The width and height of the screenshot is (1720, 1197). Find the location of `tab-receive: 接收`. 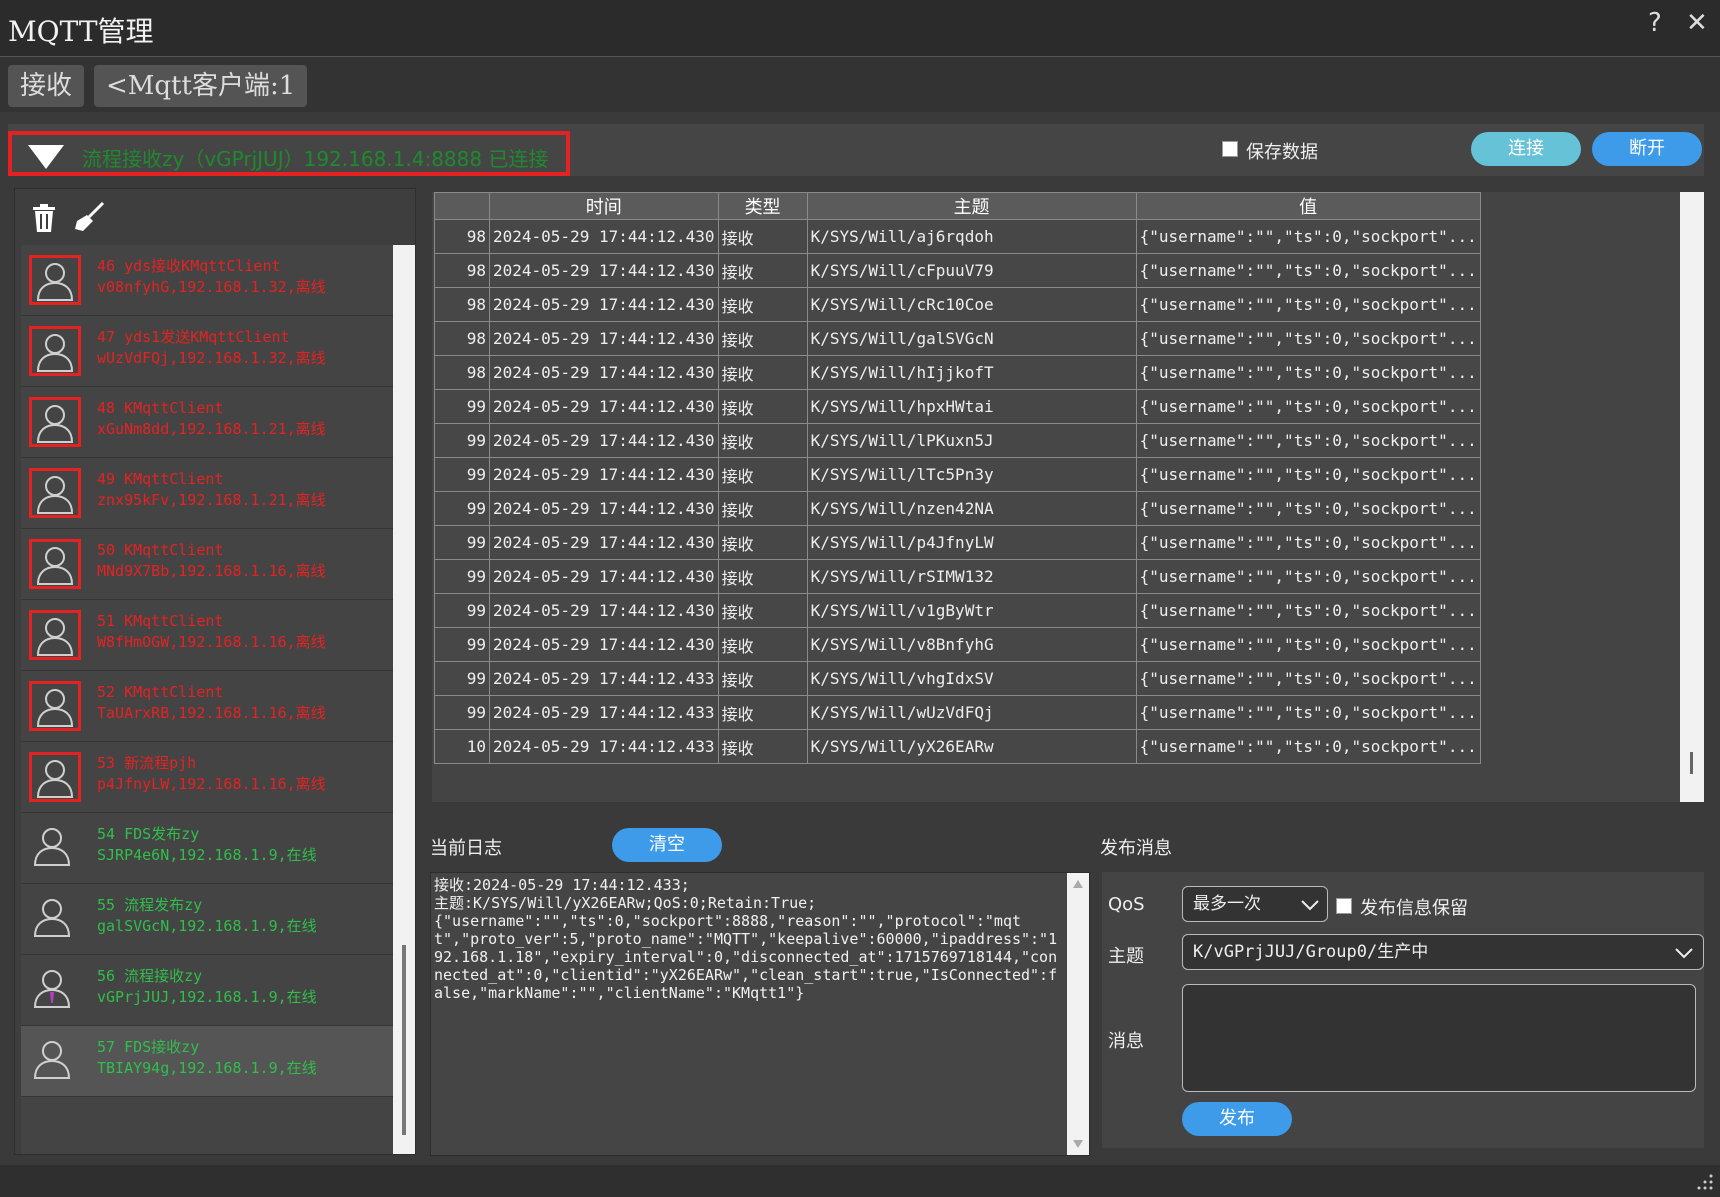

tab-receive: 接收 is located at coordinates (46, 86).